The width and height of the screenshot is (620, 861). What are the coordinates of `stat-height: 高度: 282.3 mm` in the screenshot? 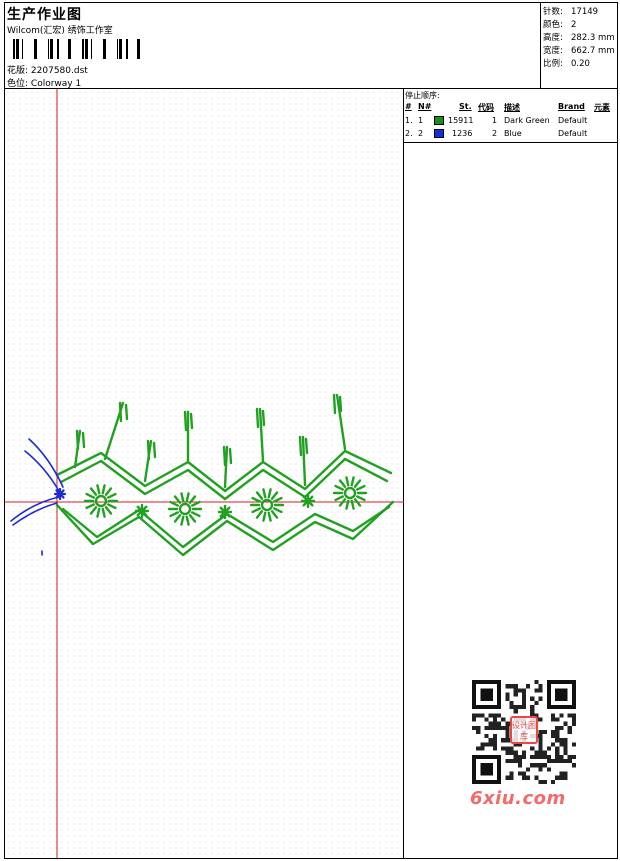 It's located at (579, 38).